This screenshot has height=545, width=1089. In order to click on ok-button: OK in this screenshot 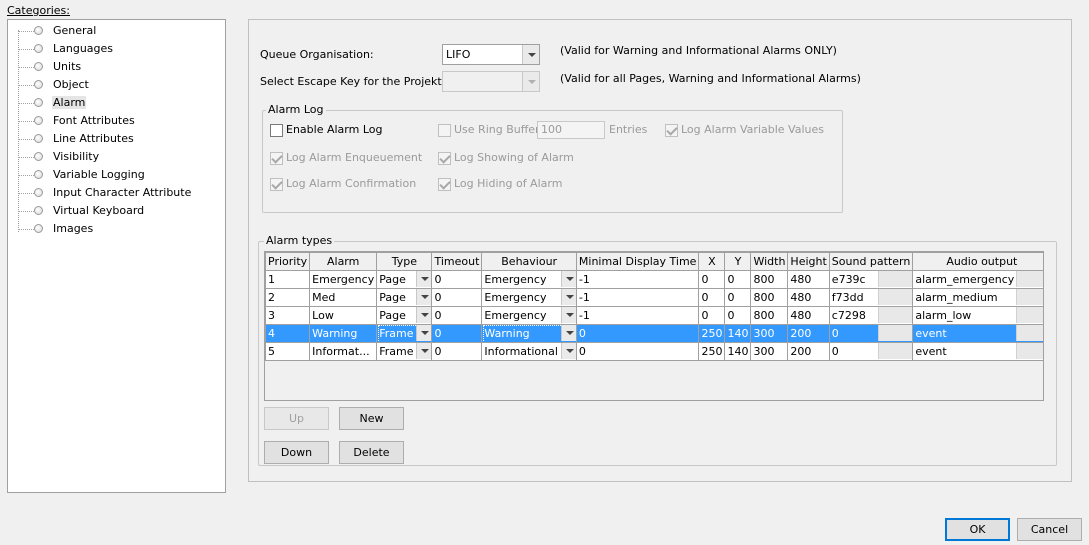, I will do `click(977, 529)`.